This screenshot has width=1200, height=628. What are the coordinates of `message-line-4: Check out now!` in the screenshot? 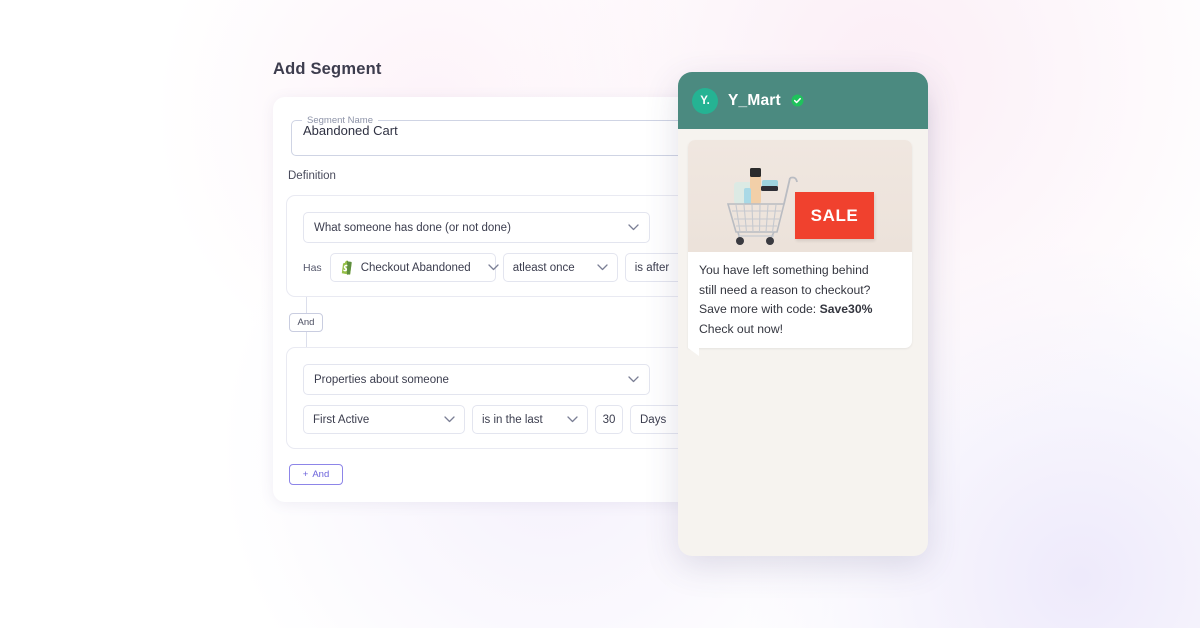 It's located at (741, 328).